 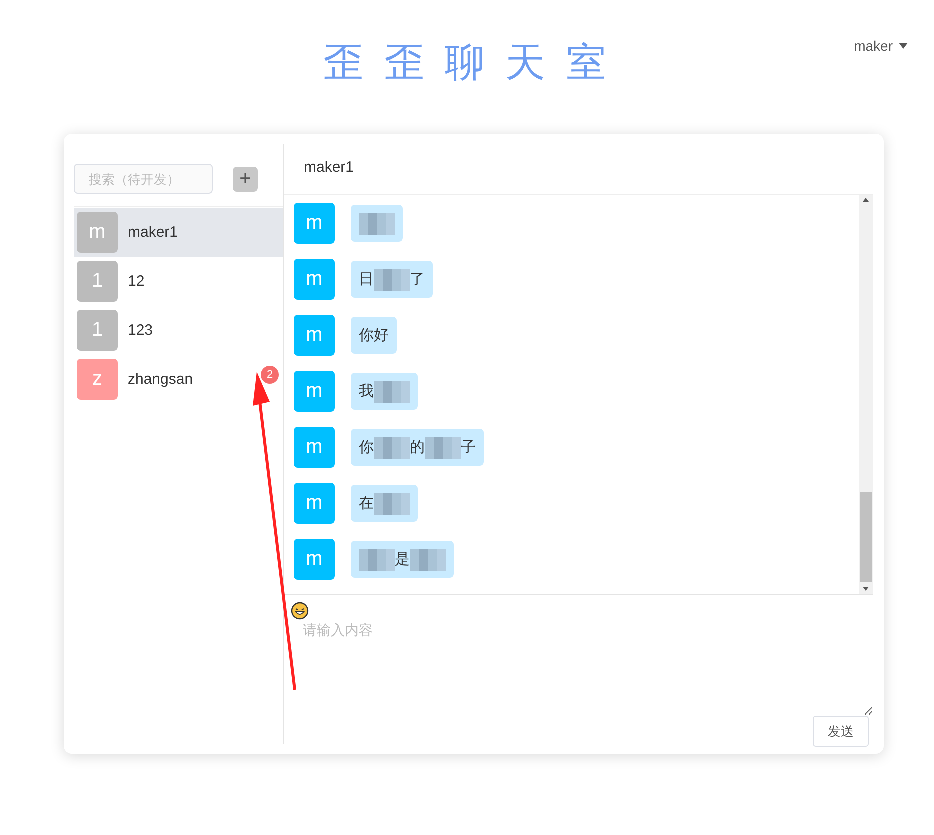 I want to click on message-bubble: 在, so click(x=384, y=503).